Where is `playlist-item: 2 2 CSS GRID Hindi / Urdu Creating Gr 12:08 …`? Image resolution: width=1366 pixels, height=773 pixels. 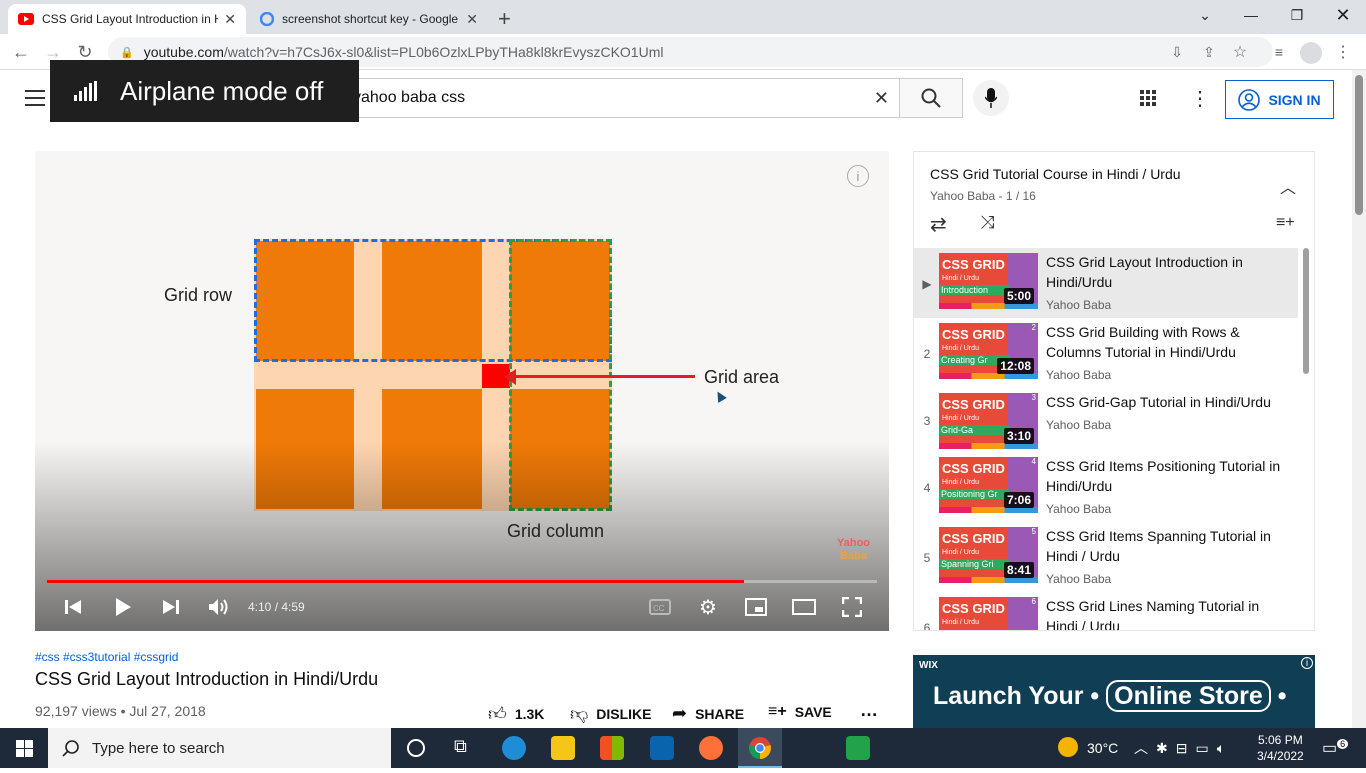 playlist-item: 2 2 CSS GRID Hindi / Urdu Creating Gr 12:08 … is located at coordinates (1108, 355).